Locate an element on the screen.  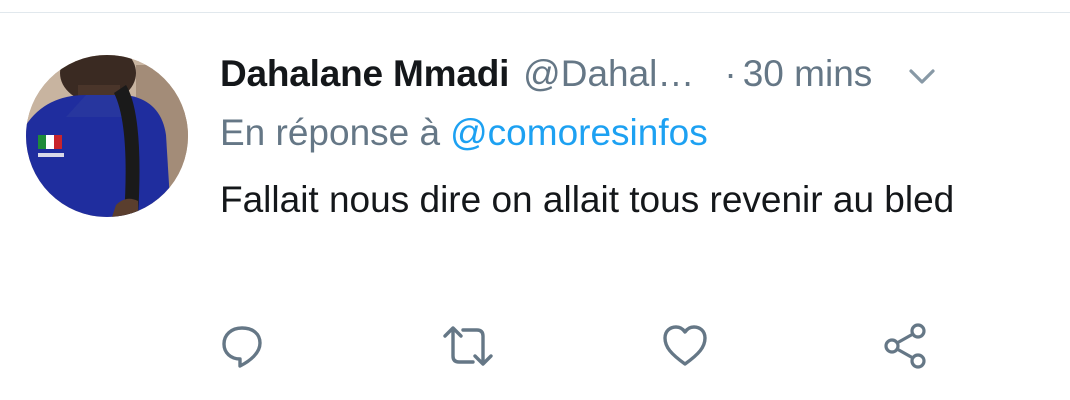
reply-context: En réponse à @comoresinfos is located at coordinates (464, 133).